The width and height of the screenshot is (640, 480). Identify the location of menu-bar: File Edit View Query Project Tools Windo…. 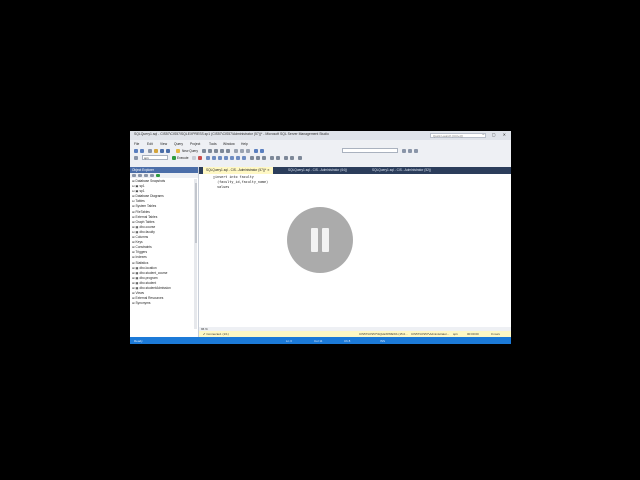
(320, 143).